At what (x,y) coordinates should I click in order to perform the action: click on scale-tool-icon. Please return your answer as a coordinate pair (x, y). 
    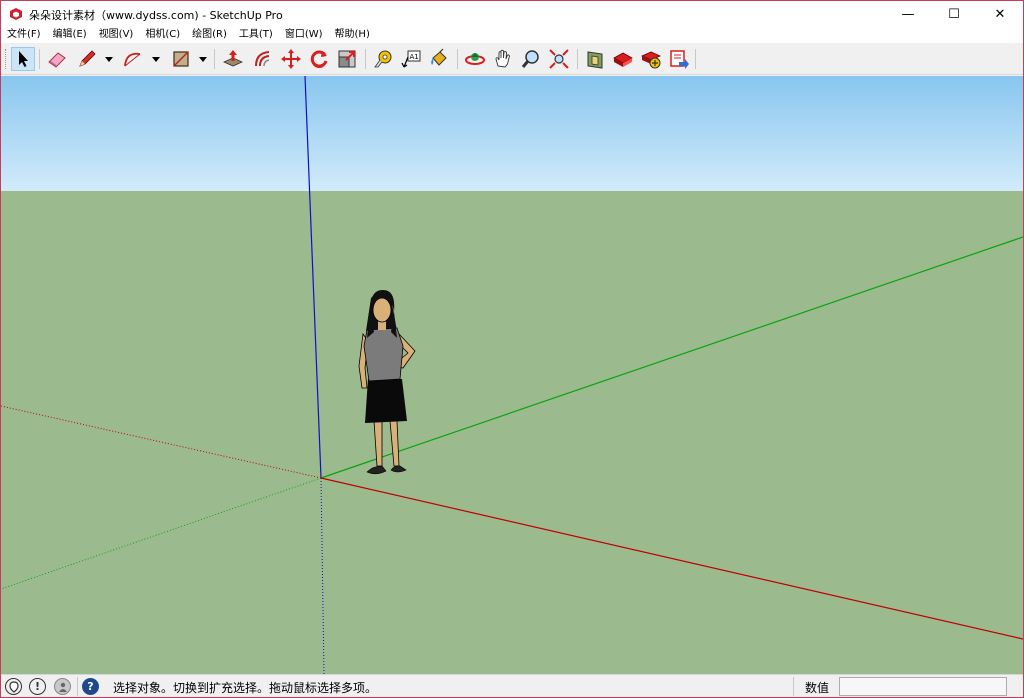
    Looking at the image, I should click on (347, 59).